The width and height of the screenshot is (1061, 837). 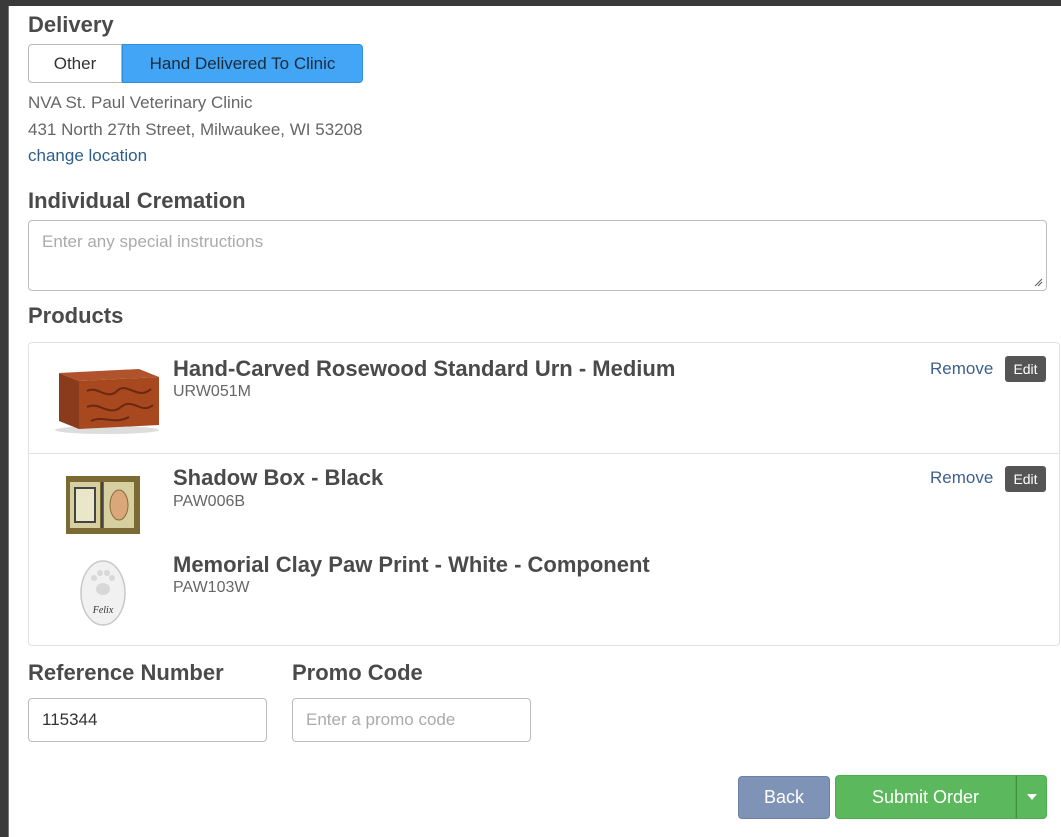 I want to click on delivery-method-toggle: Other Hand Delivered To Clinic, so click(x=195, y=63).